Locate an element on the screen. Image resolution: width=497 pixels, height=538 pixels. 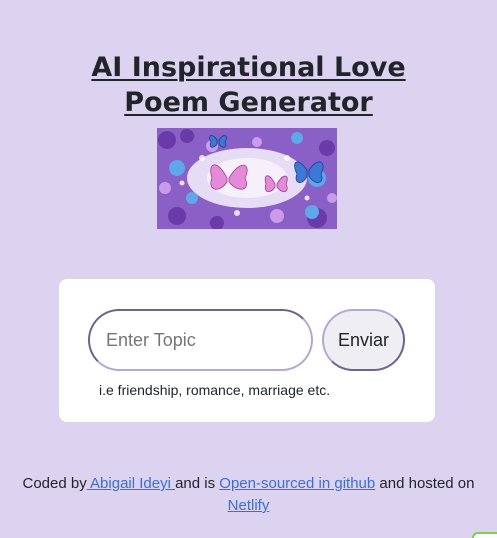
hero-image is located at coordinates (247, 178).